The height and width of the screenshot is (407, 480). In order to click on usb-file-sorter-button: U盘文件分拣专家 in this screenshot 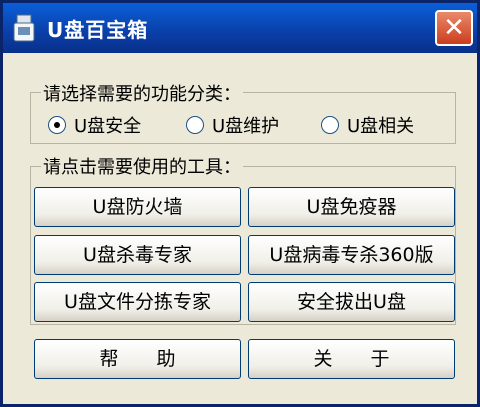, I will do `click(137, 302)`.